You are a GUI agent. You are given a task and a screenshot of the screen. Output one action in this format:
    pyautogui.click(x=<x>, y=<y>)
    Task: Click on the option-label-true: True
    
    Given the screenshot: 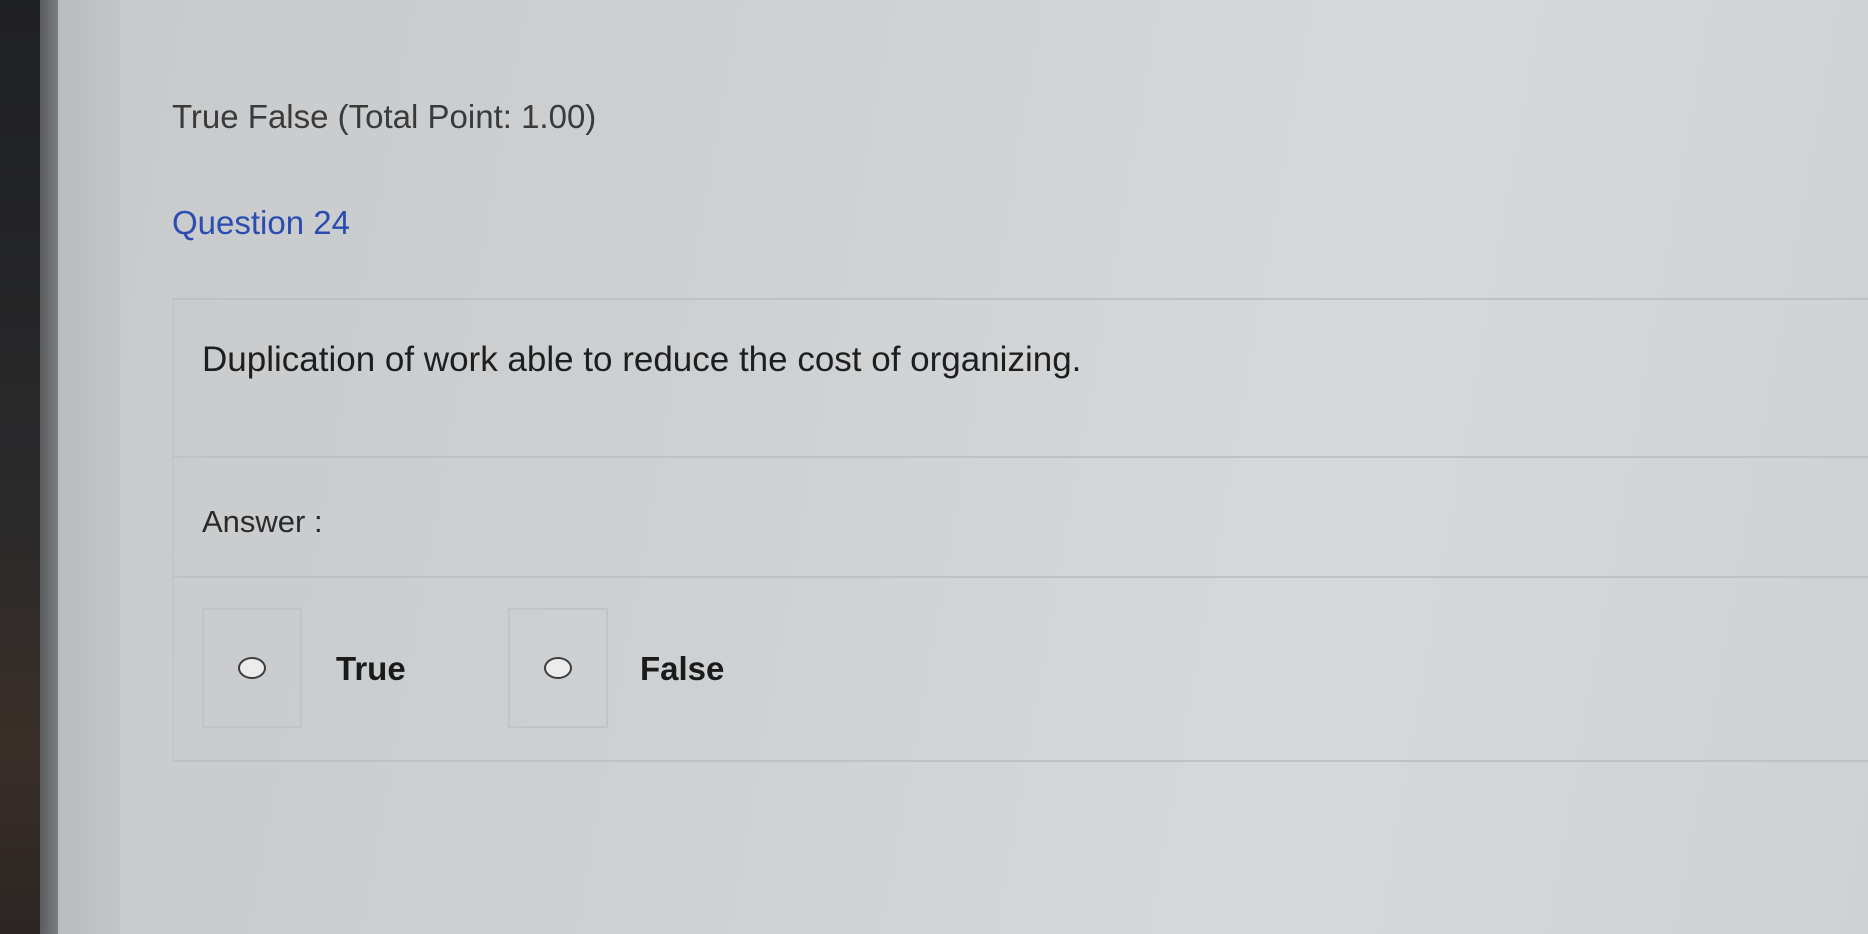 What is the action you would take?
    pyautogui.click(x=371, y=669)
    